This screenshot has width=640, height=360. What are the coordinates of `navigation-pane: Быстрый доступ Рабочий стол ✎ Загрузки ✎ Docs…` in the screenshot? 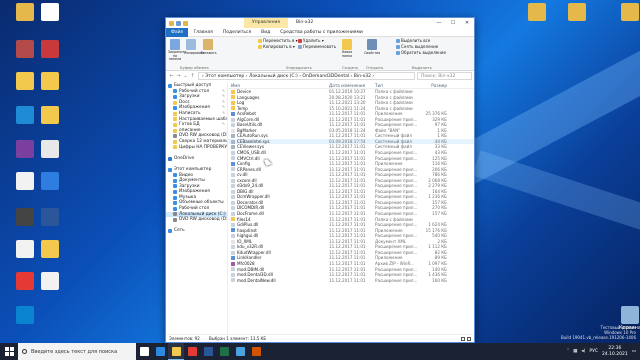 It's located at (197, 208).